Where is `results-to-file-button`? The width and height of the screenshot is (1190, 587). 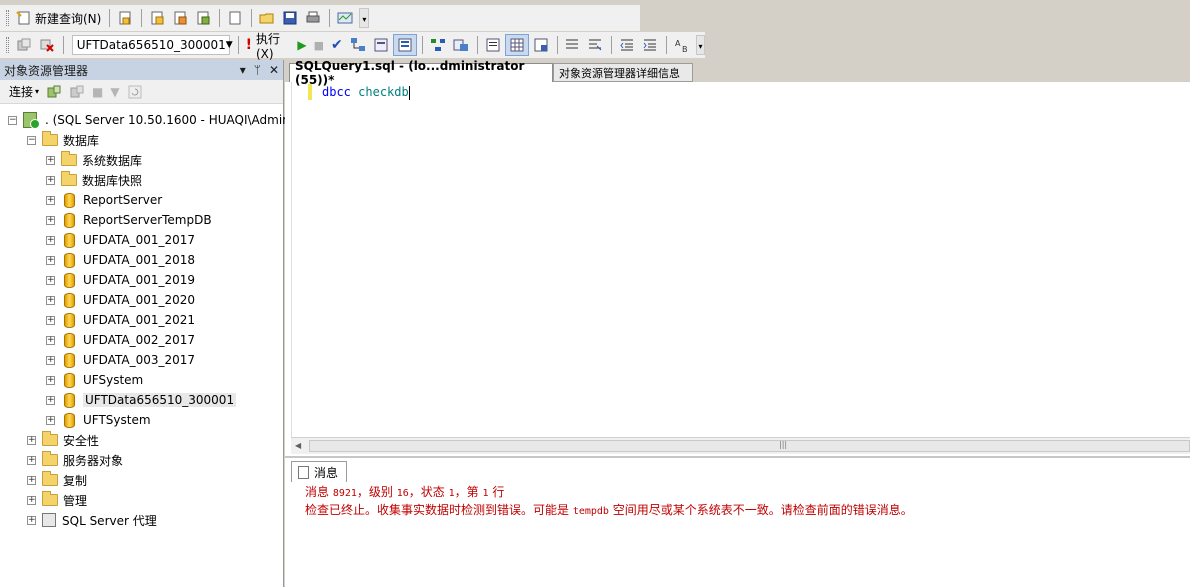
results-to-file-button is located at coordinates (541, 45).